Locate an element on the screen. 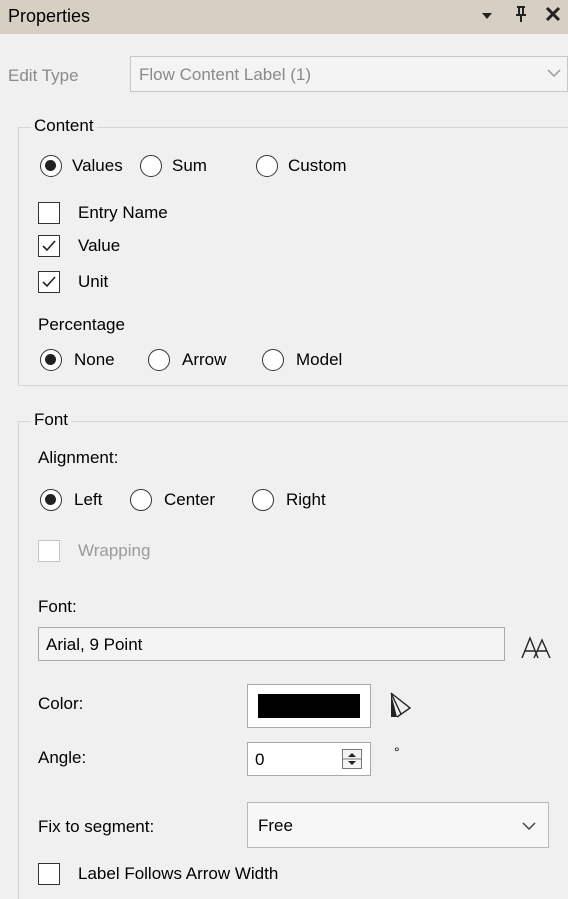  radio-sum-label: Sum is located at coordinates (189, 165).